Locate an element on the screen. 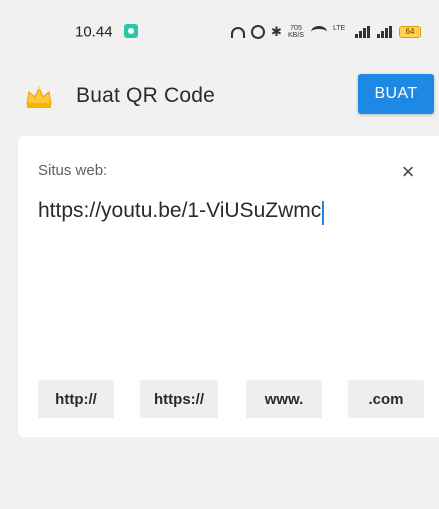  network-speed: 705 KB/S is located at coordinates (296, 32).